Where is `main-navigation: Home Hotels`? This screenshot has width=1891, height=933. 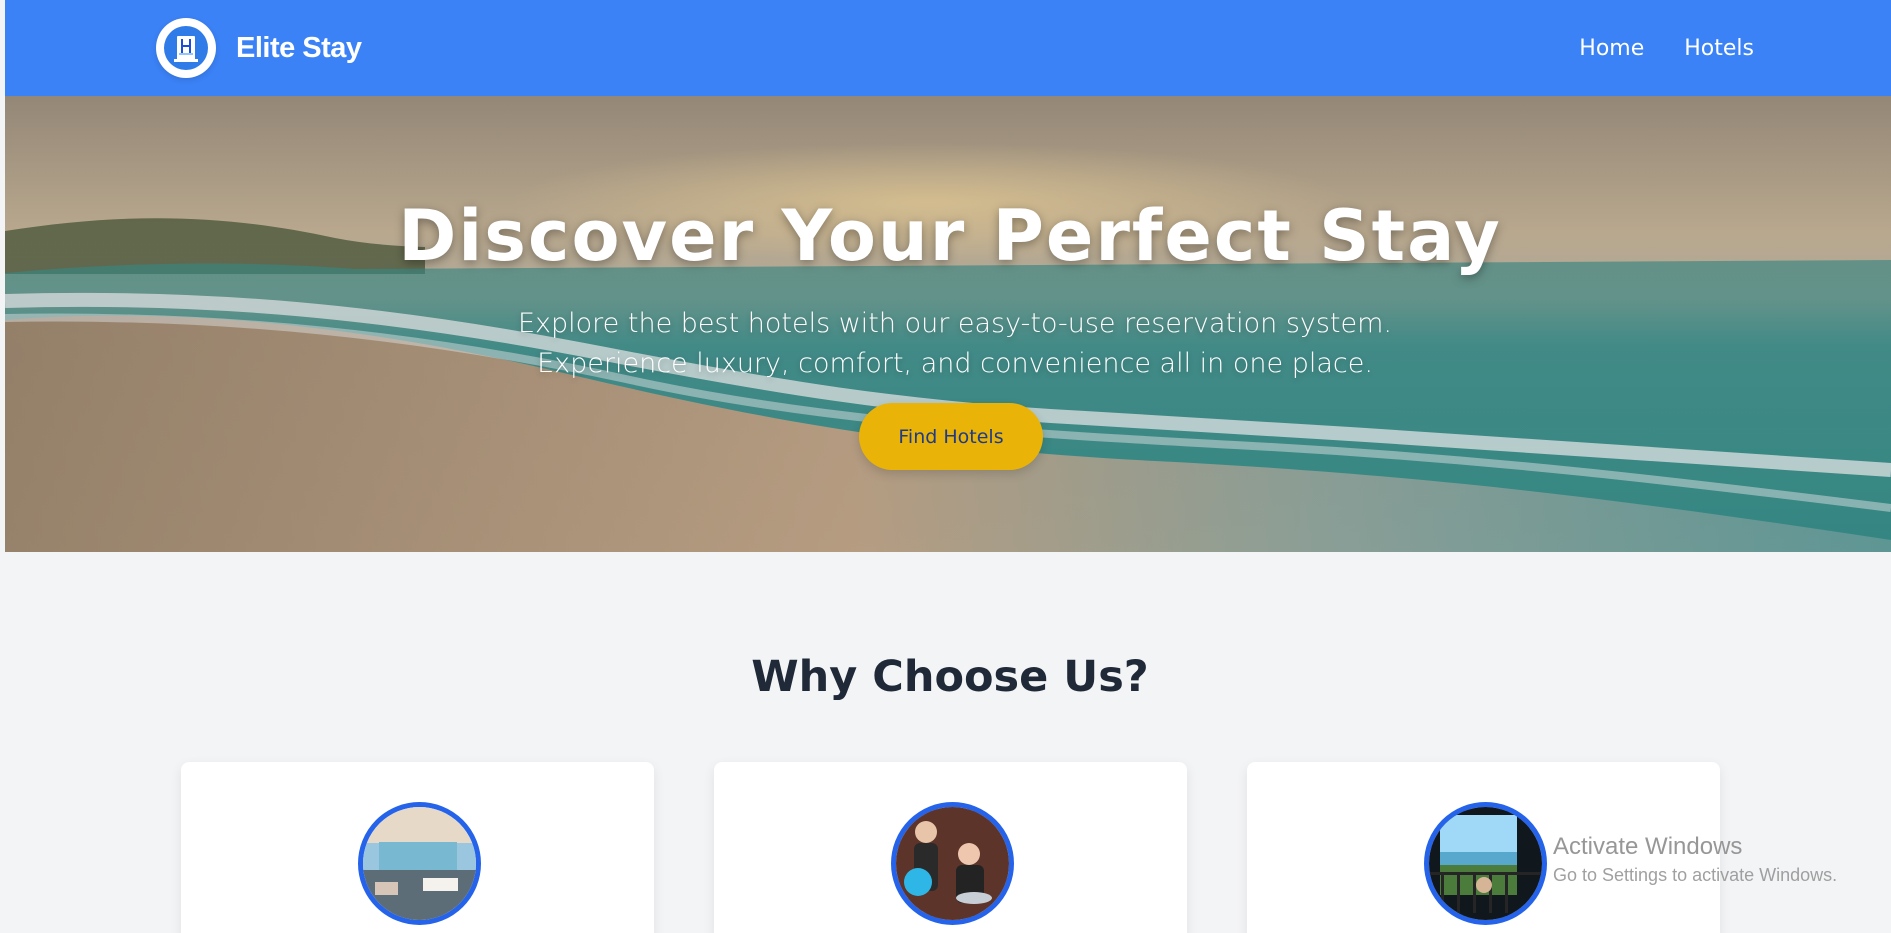
main-navigation: Home Hotels is located at coordinates (1666, 48).